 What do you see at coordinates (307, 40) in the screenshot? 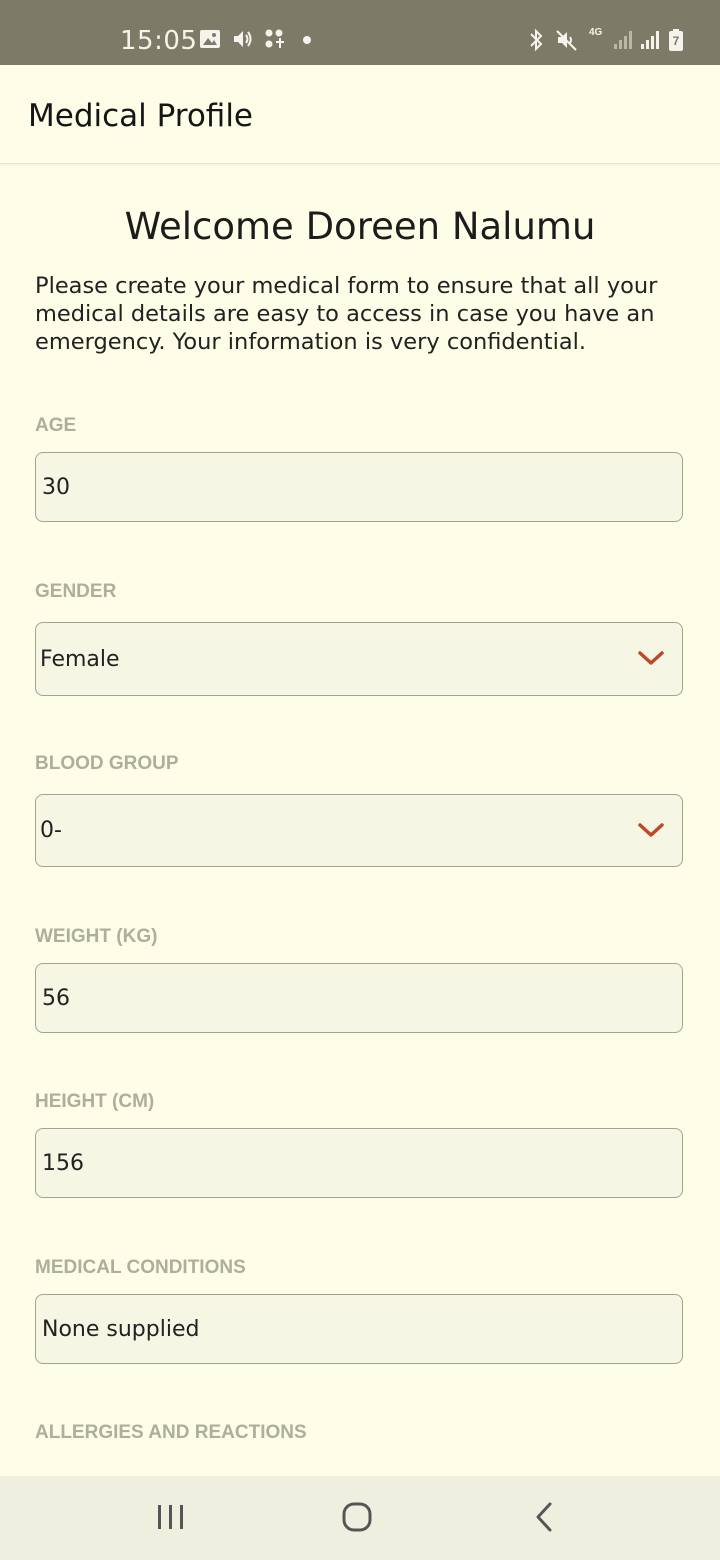
I see `dot-icon` at bounding box center [307, 40].